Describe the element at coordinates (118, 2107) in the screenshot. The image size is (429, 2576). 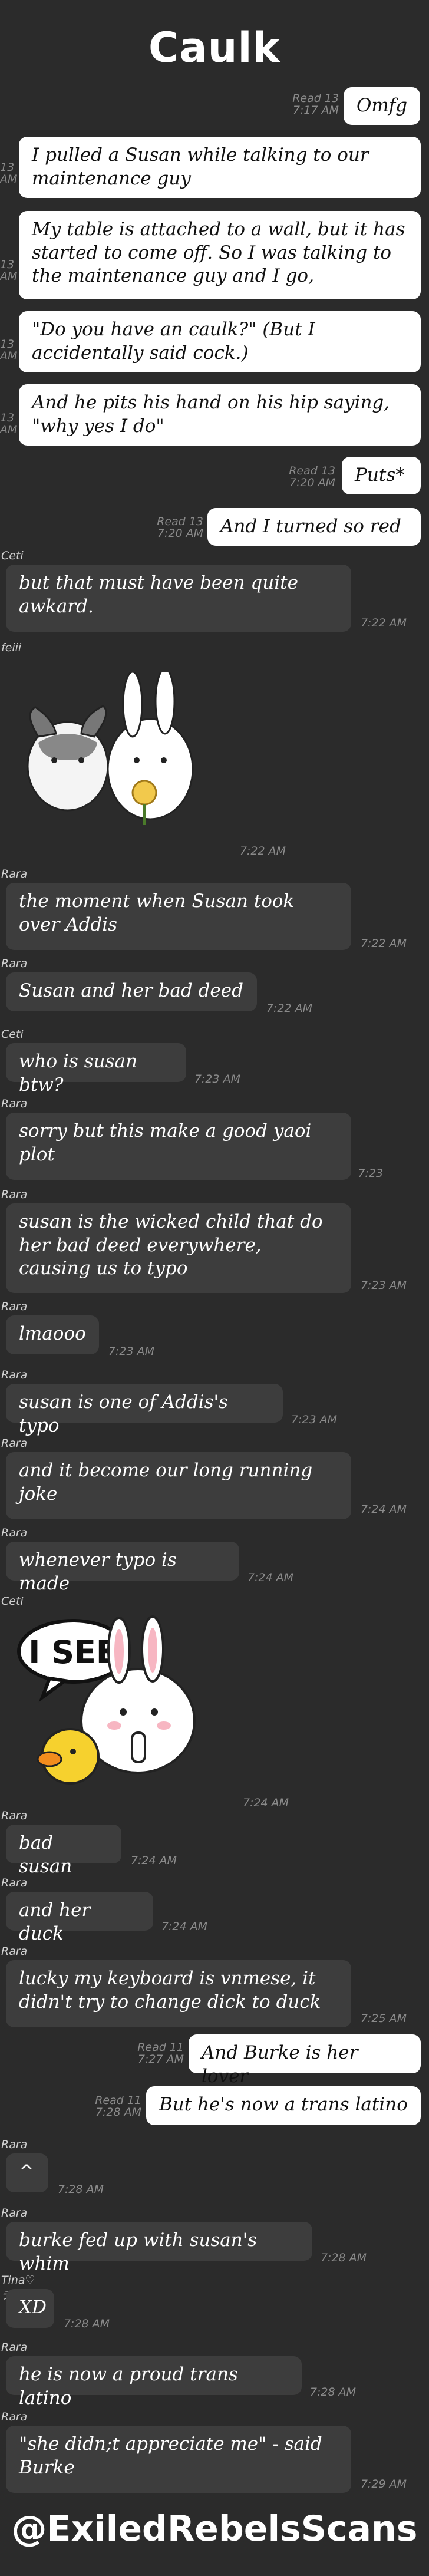
I see `read-receipt: Read 11 7:28 AM` at that location.